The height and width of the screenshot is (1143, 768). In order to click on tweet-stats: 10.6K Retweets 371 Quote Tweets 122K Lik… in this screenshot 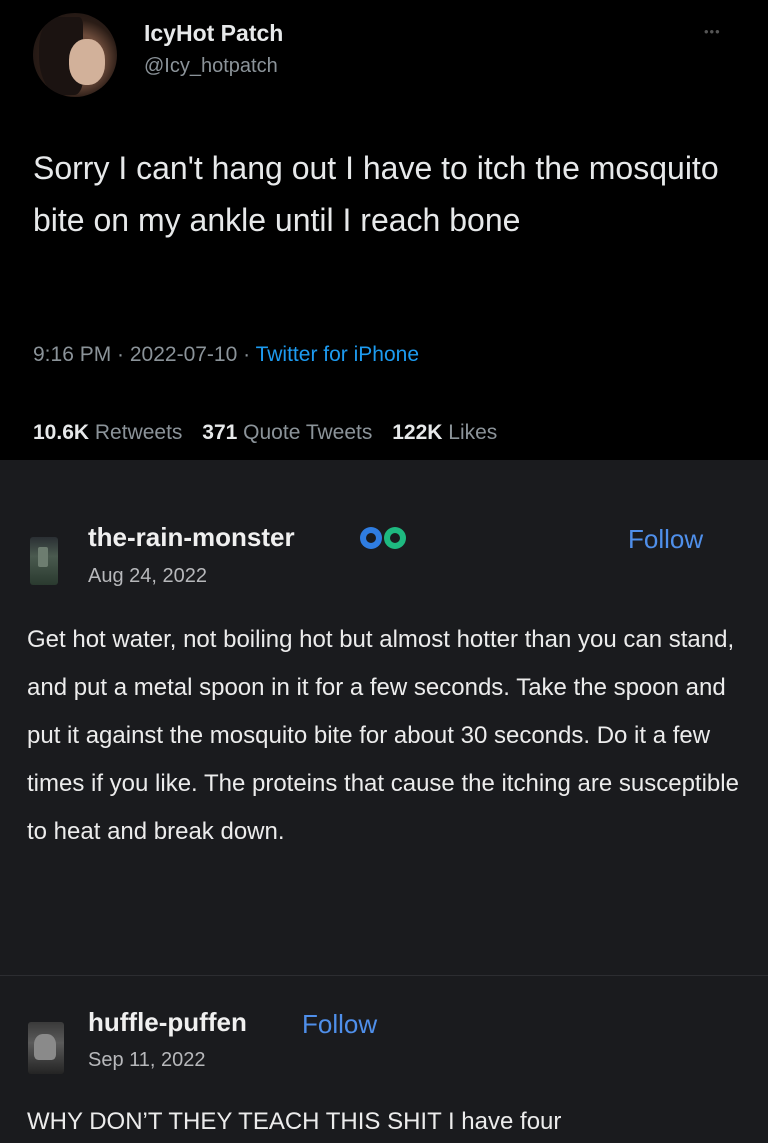, I will do `click(265, 433)`.